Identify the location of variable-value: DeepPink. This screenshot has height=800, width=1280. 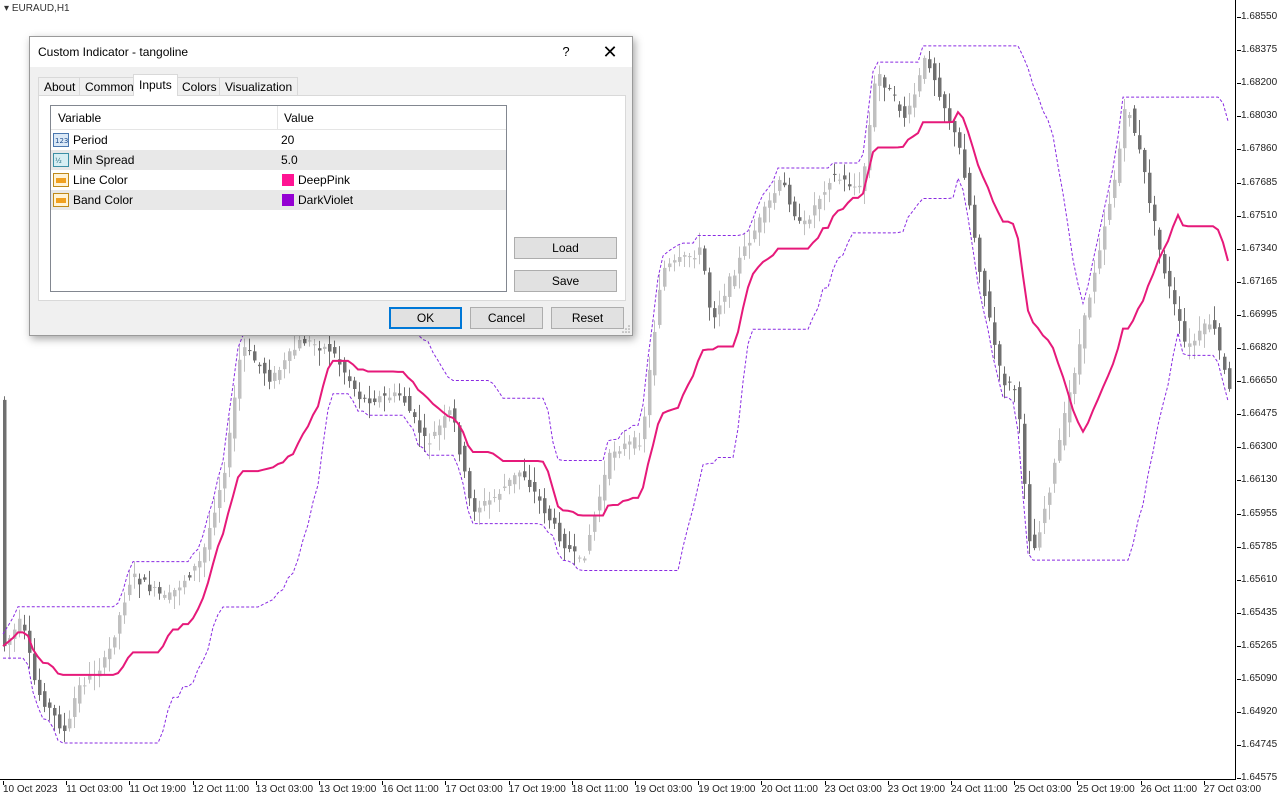
(324, 180).